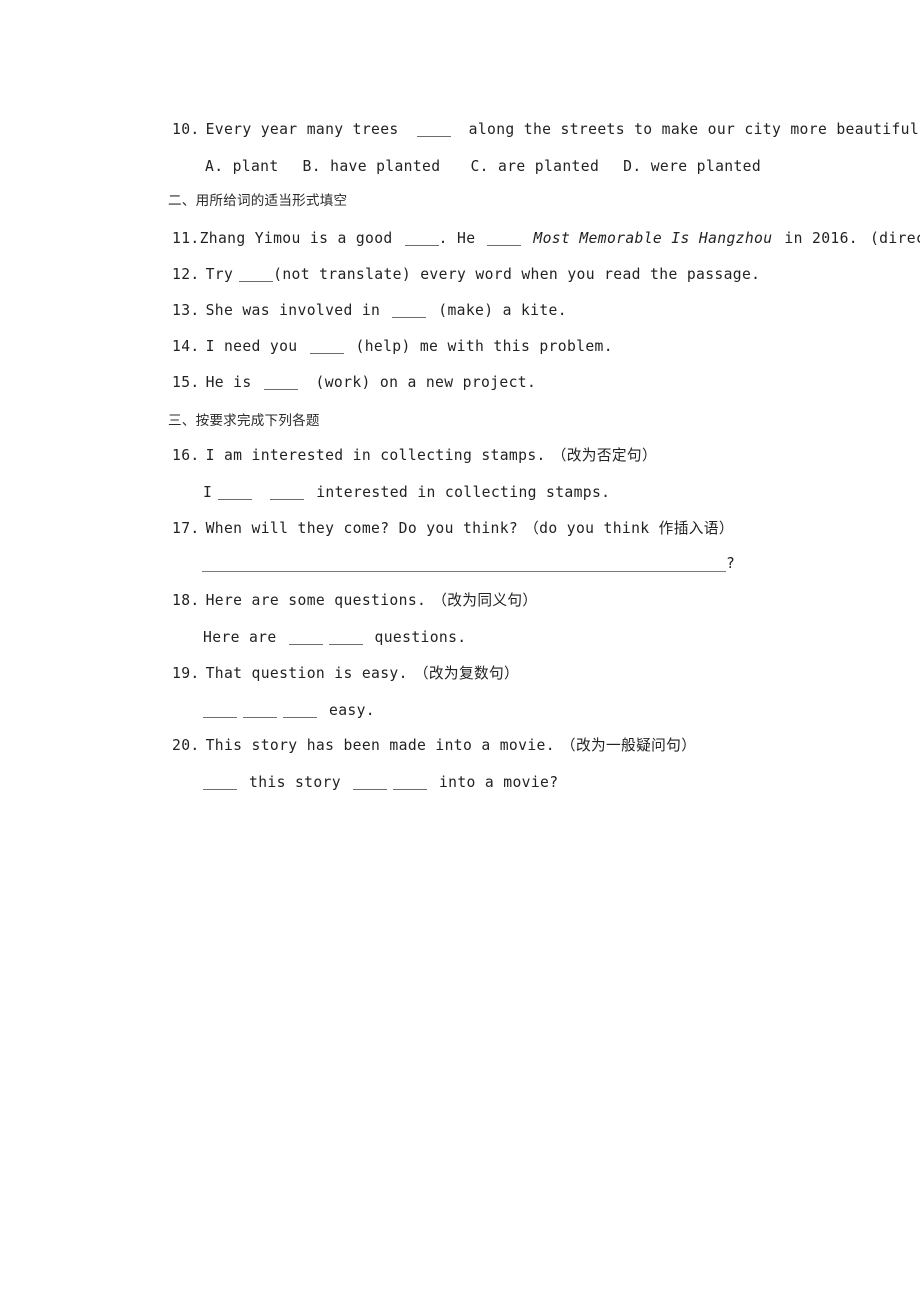 The height and width of the screenshot is (1302, 920). I want to click on question-17-question-mark: ?, so click(730, 563).